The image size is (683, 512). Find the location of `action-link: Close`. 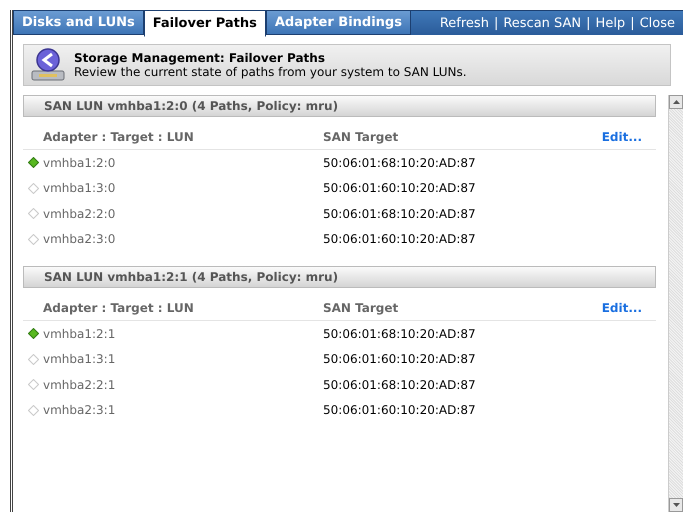

action-link: Close is located at coordinates (657, 23).